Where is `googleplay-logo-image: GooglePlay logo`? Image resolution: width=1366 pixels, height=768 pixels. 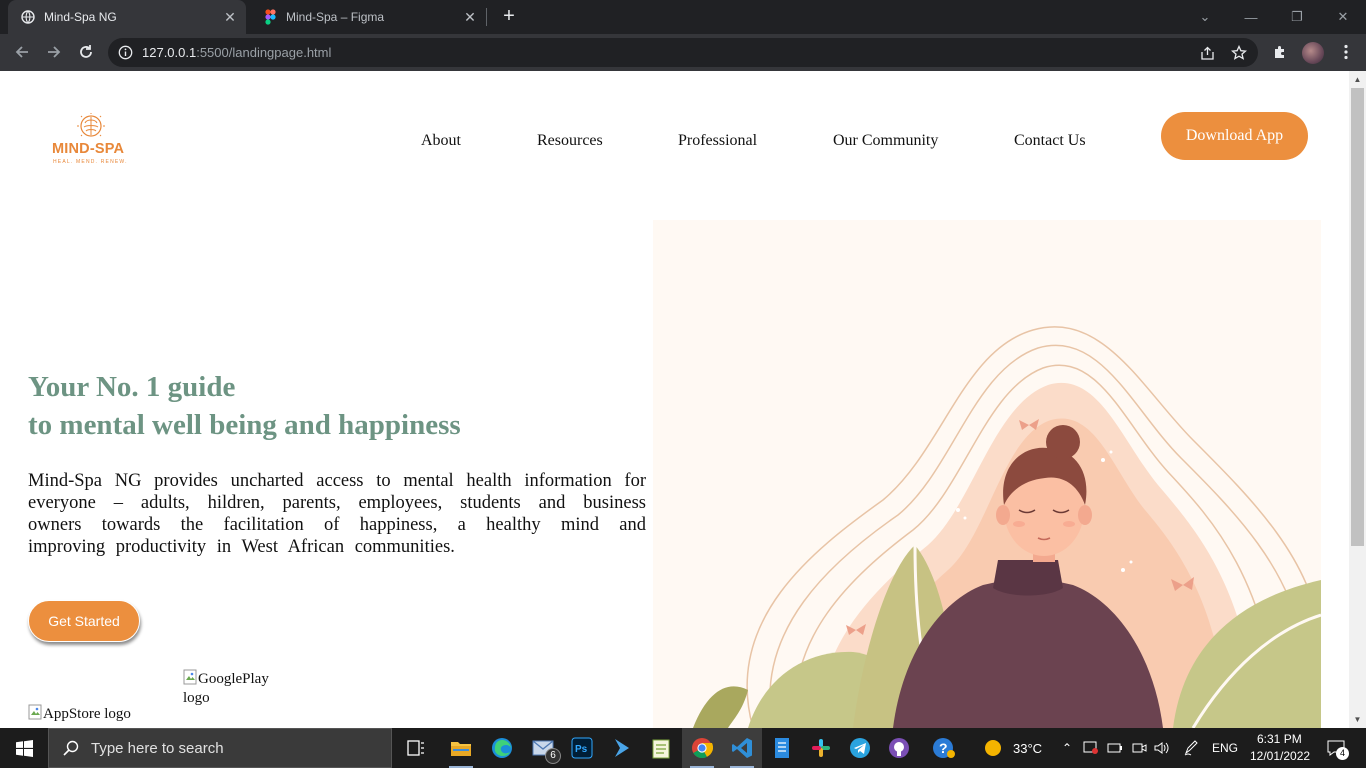 googleplay-logo-image: GooglePlay logo is located at coordinates (238, 688).